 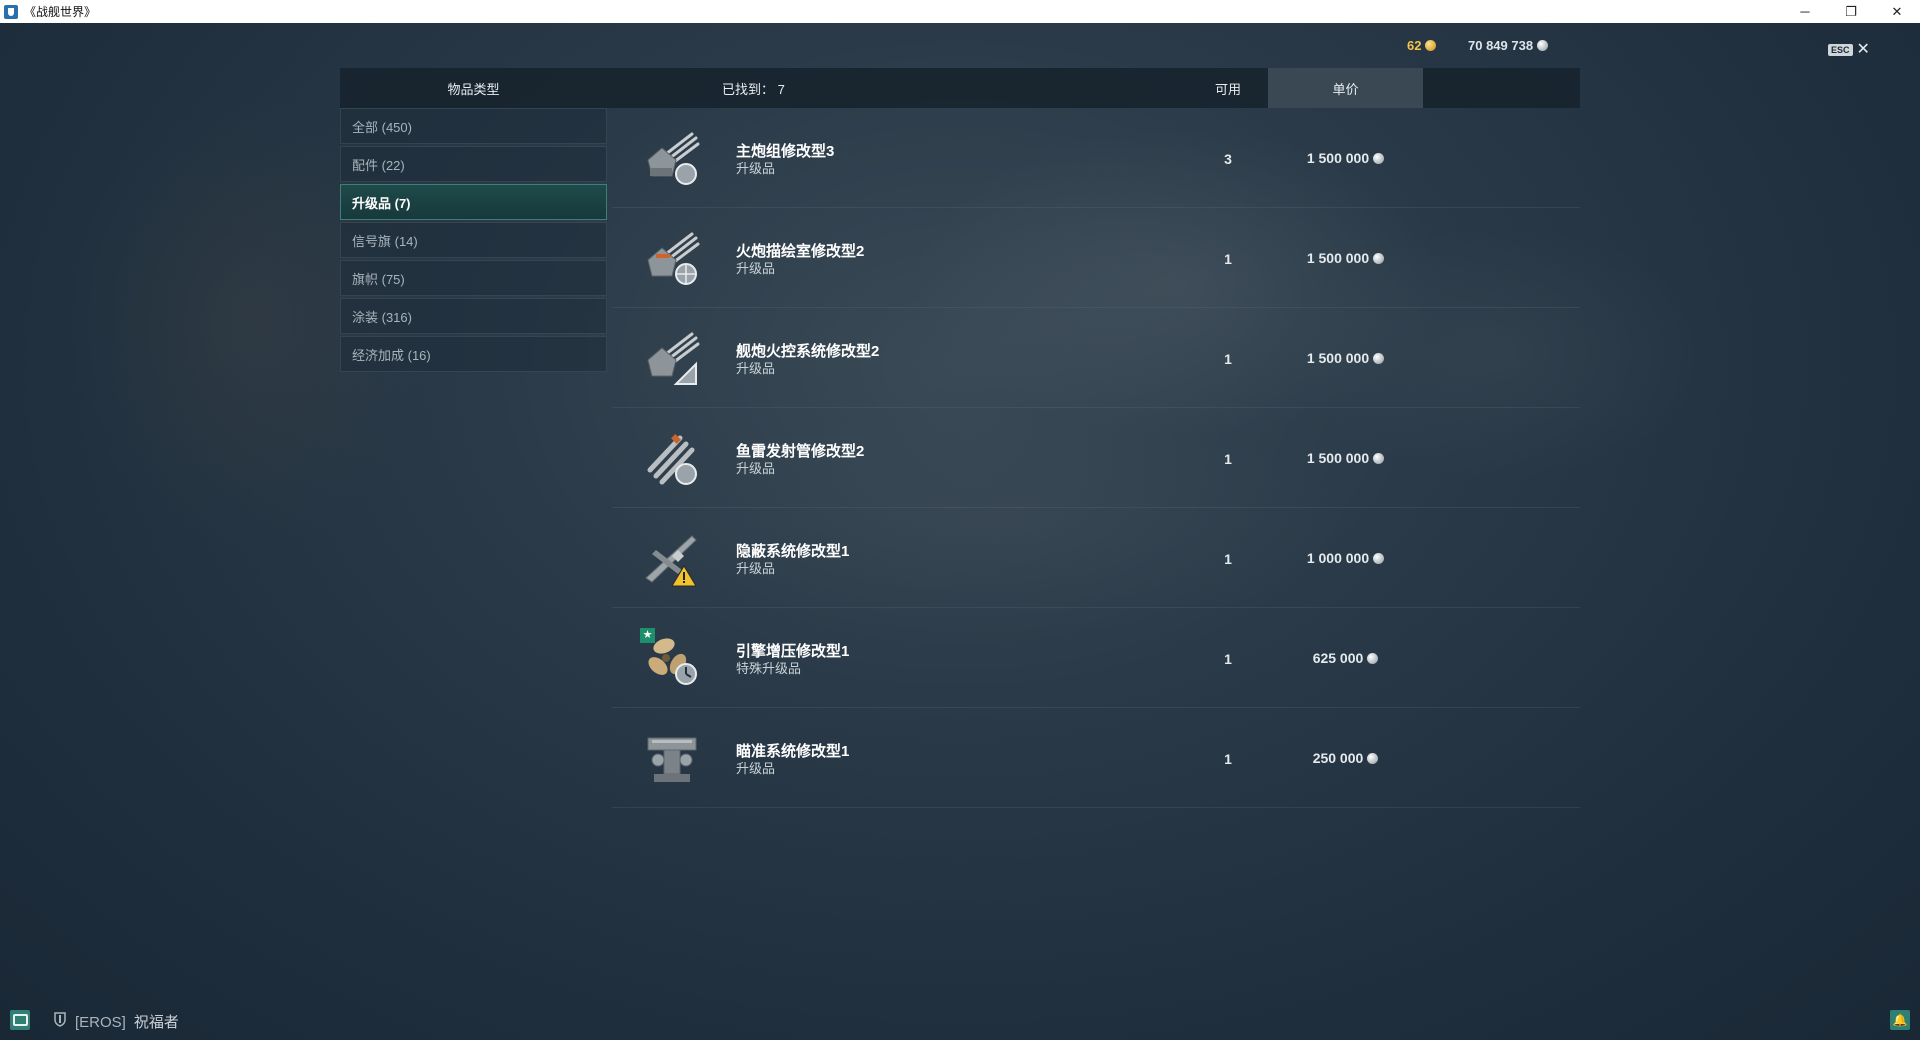 I want to click on table-header: 物品类型 已找到： 7 可用 单价, so click(x=960, y=88).